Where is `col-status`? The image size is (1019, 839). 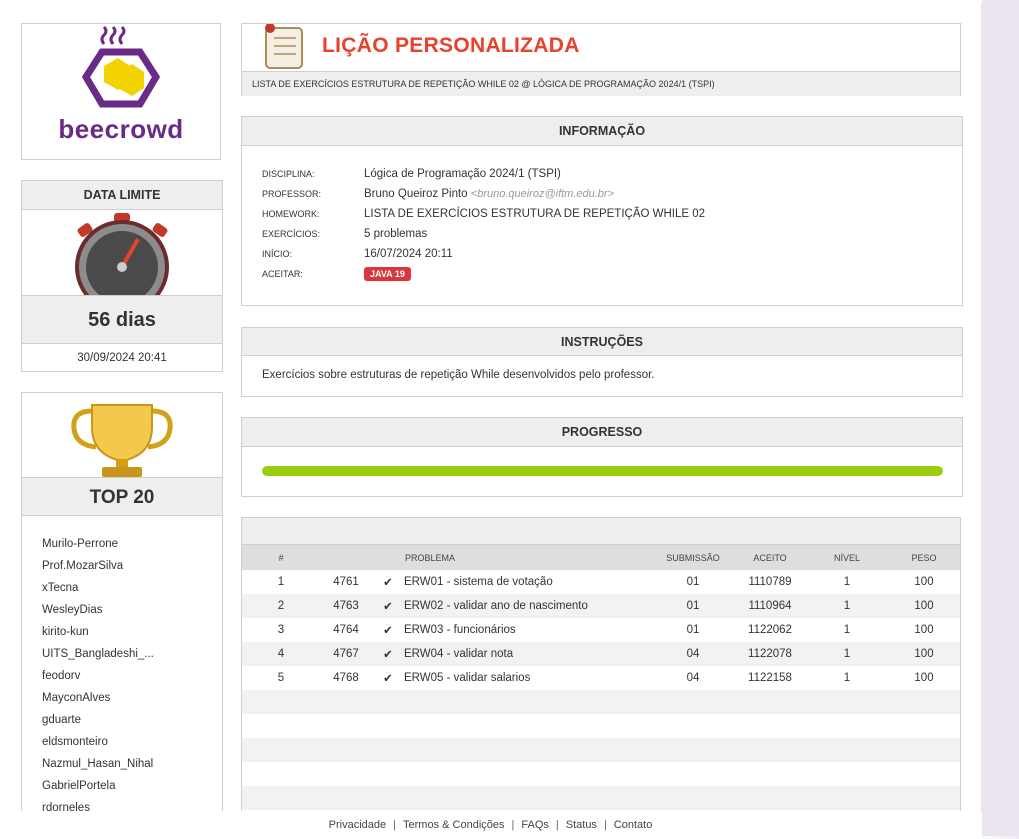
col-status is located at coordinates (388, 557).